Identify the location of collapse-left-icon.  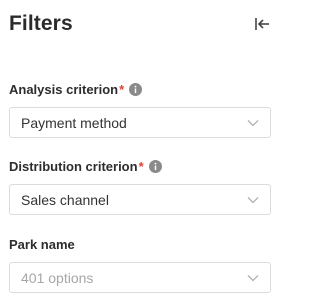
(262, 24).